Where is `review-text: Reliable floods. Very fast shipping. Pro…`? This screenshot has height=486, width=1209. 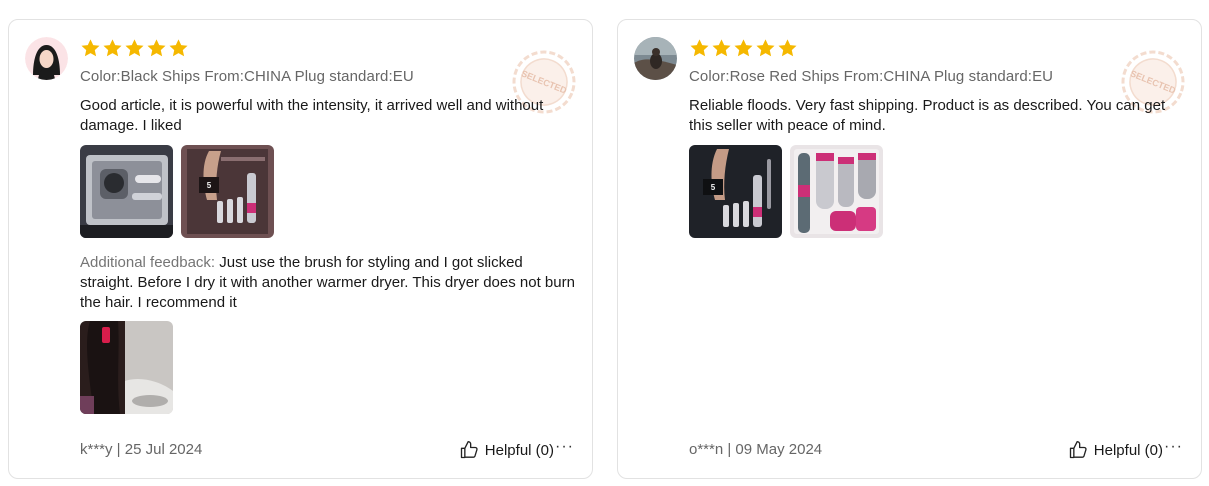 review-text: Reliable floods. Very fast shipping. Pro… is located at coordinates (927, 115).